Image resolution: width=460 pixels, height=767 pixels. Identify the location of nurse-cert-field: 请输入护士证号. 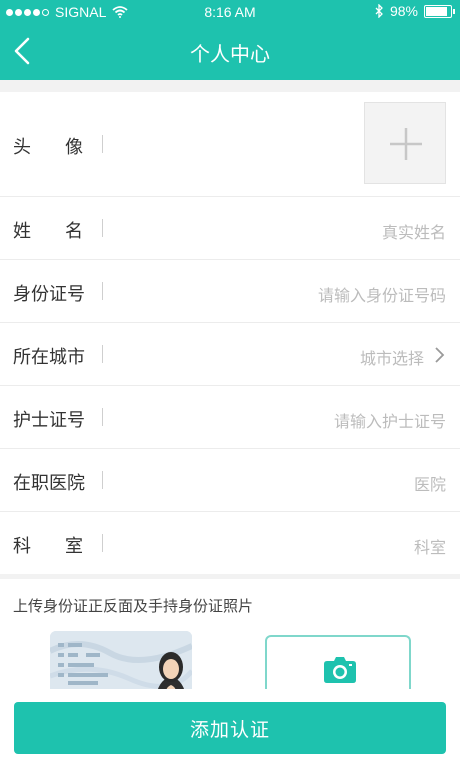
(390, 420).